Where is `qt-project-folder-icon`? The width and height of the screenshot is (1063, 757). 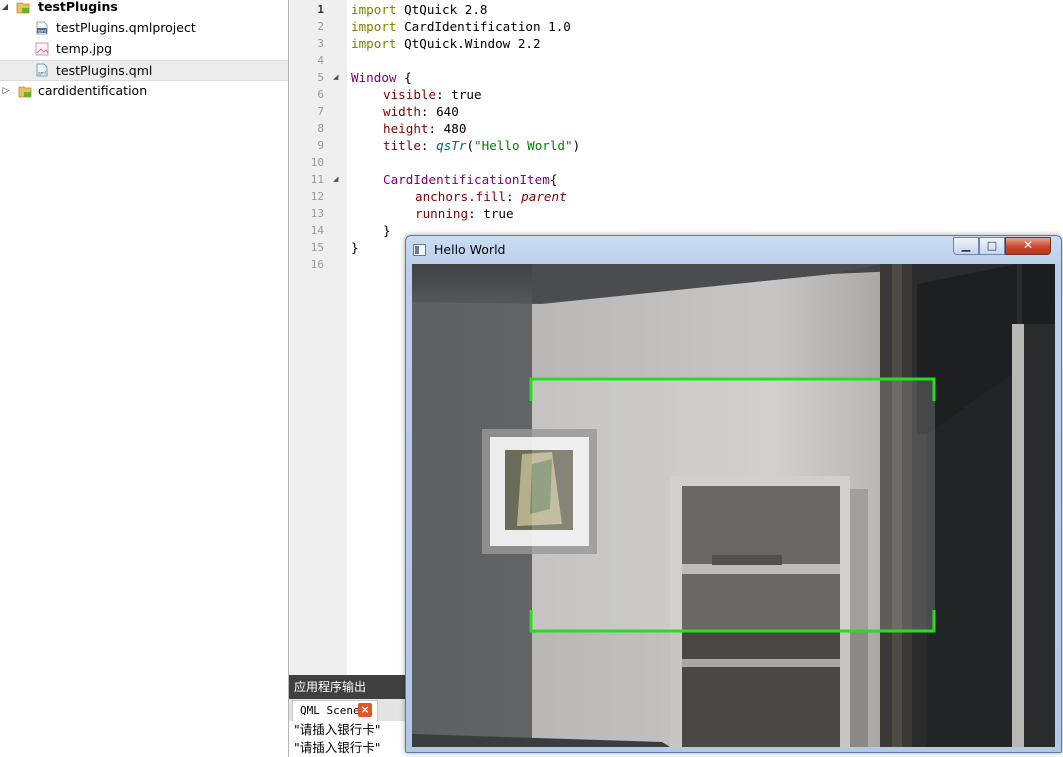
qt-project-folder-icon is located at coordinates (25, 92).